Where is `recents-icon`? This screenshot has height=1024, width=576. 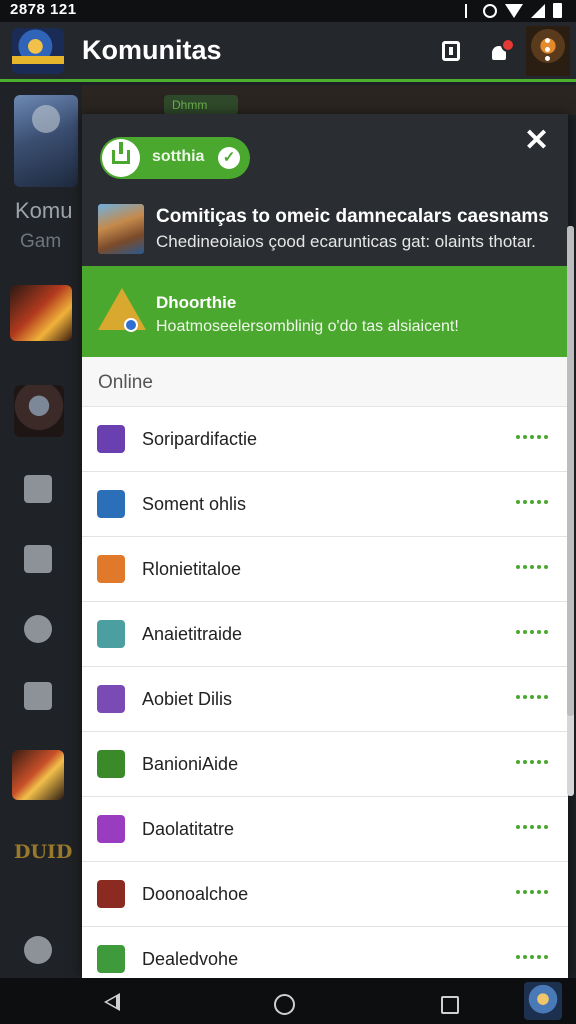
recents-icon is located at coordinates (450, 1005).